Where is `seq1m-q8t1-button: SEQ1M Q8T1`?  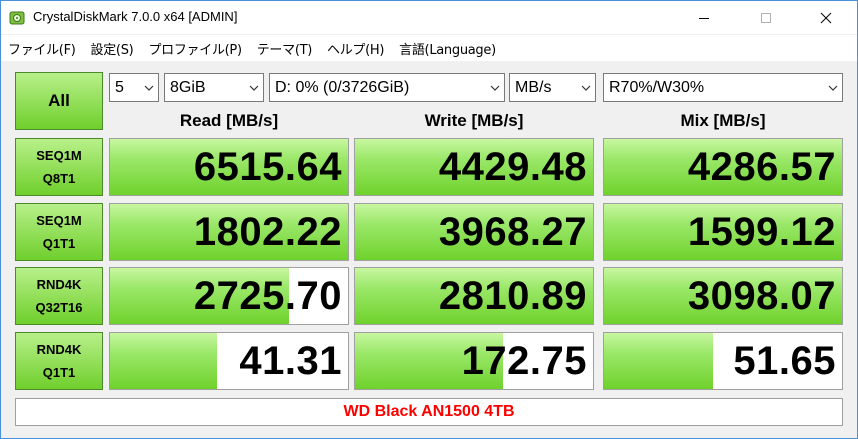 seq1m-q8t1-button: SEQ1M Q8T1 is located at coordinates (59, 167).